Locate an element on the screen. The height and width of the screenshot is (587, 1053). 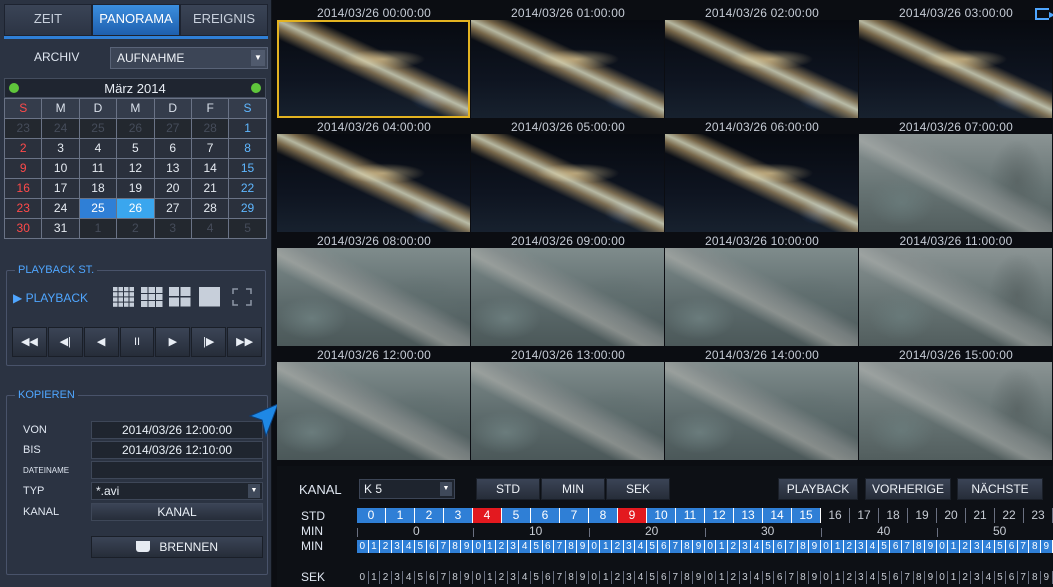
tab-panorama: PANORAMA is located at coordinates (136, 20).